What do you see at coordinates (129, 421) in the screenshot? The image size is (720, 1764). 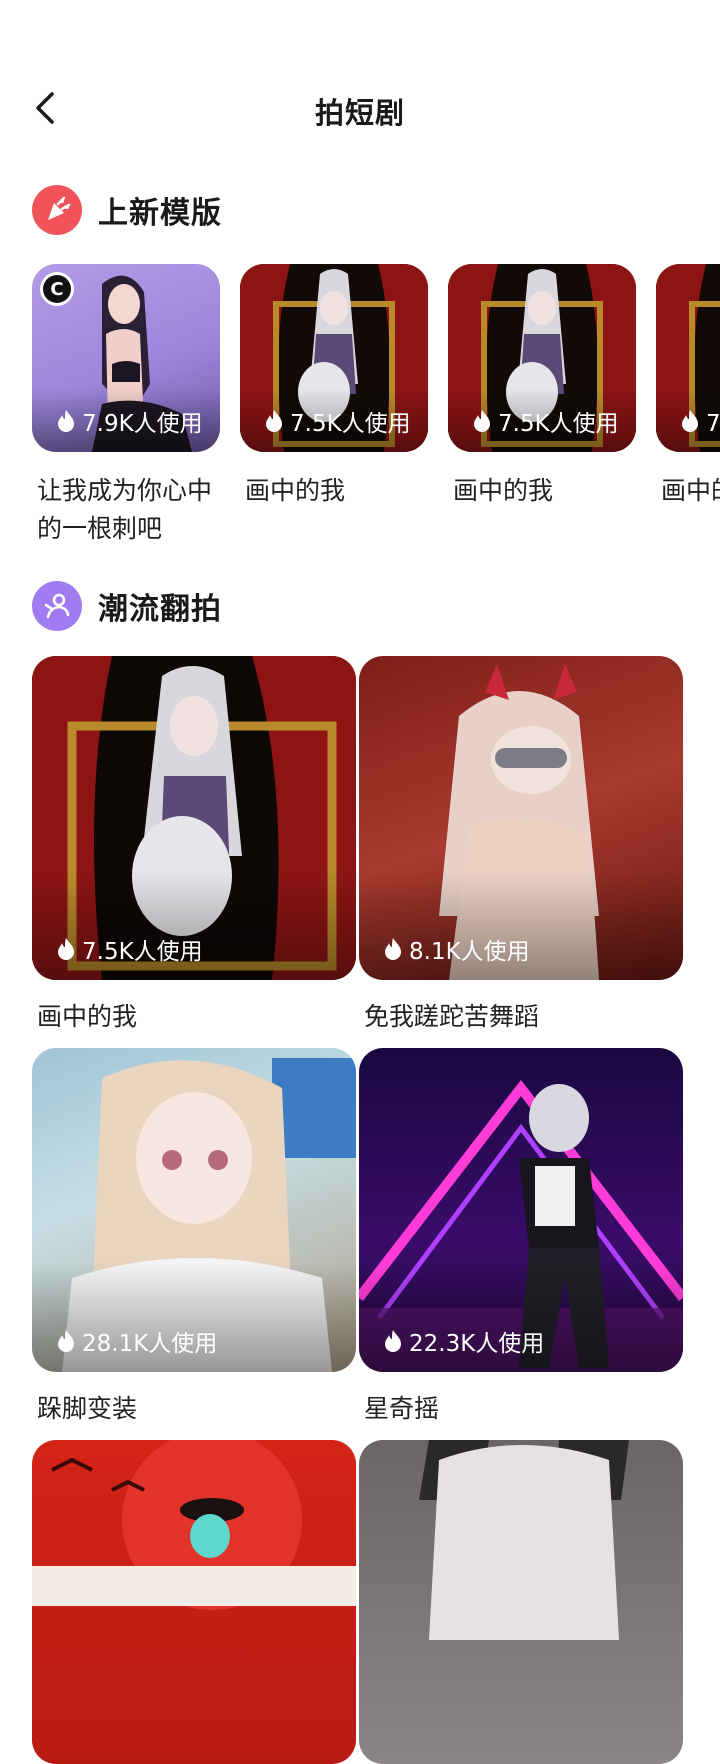 I see `usage-count: 7.9K人使用` at bounding box center [129, 421].